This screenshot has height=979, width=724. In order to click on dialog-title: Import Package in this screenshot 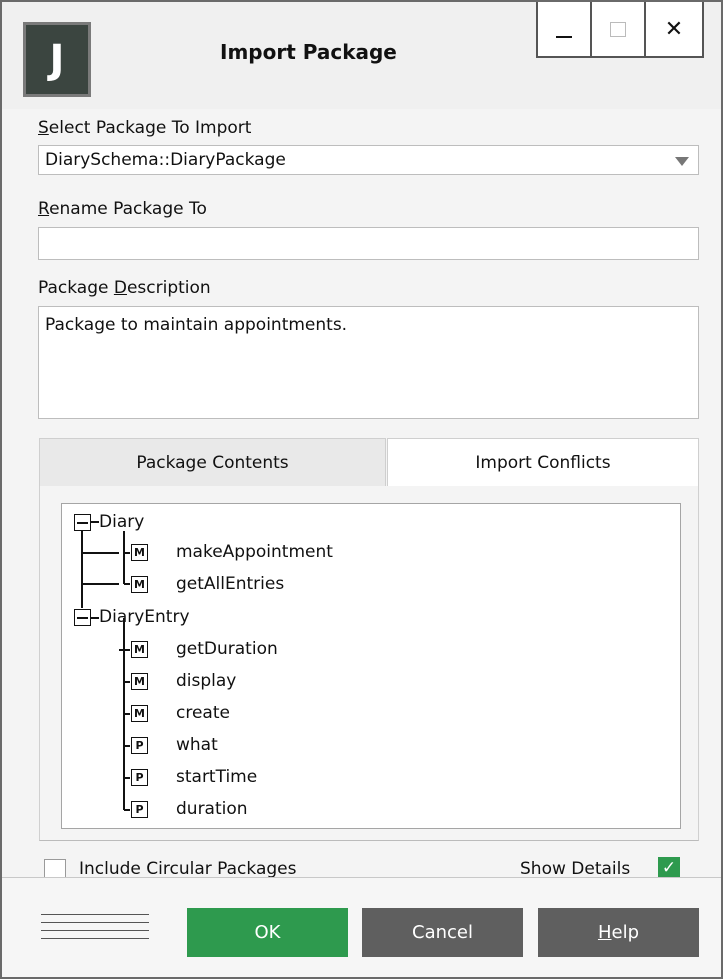, I will do `click(308, 52)`.